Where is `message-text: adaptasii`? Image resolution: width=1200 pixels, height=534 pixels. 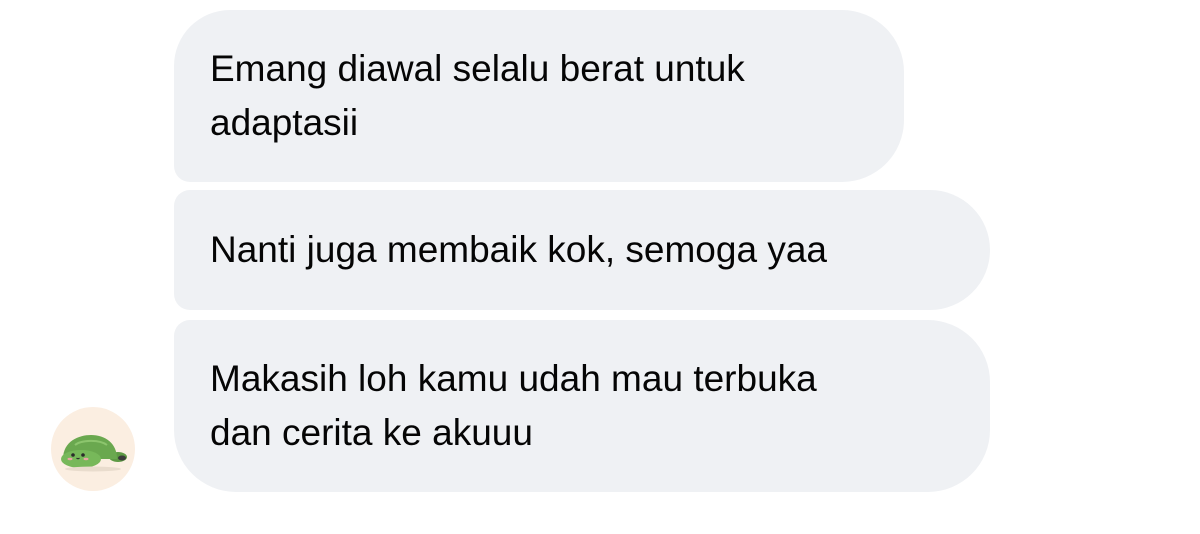
message-text: adaptasii is located at coordinates (284, 122).